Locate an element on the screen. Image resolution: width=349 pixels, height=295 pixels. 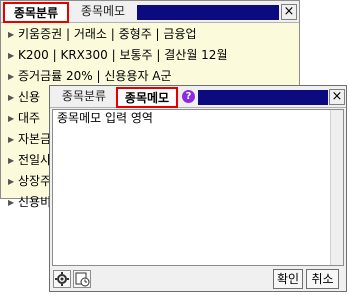
memo-tabbar: 종목분류 종목메모 ? × is located at coordinates (198, 97).